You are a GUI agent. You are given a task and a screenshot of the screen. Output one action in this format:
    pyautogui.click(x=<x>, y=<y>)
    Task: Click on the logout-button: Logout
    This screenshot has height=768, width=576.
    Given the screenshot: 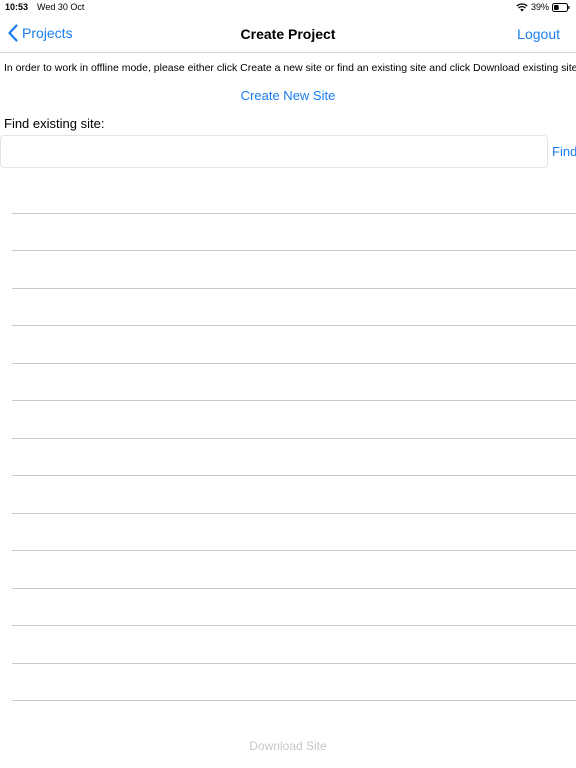 What is the action you would take?
    pyautogui.click(x=538, y=34)
    